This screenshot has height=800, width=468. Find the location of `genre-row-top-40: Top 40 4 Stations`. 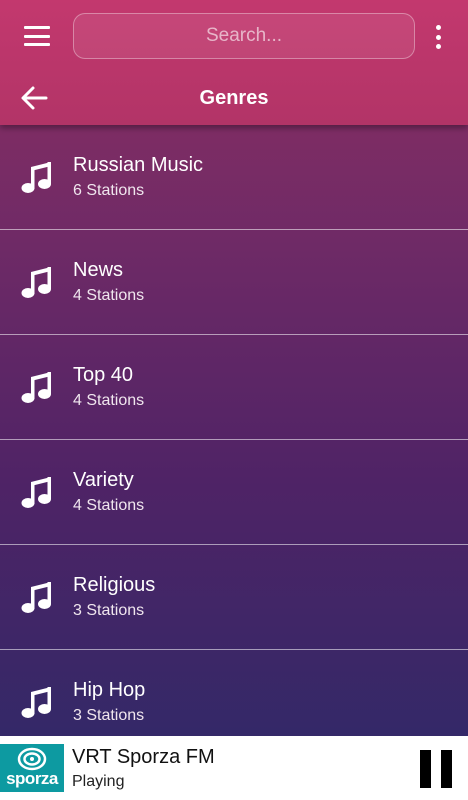

genre-row-top-40: Top 40 4 Stations is located at coordinates (234, 387).